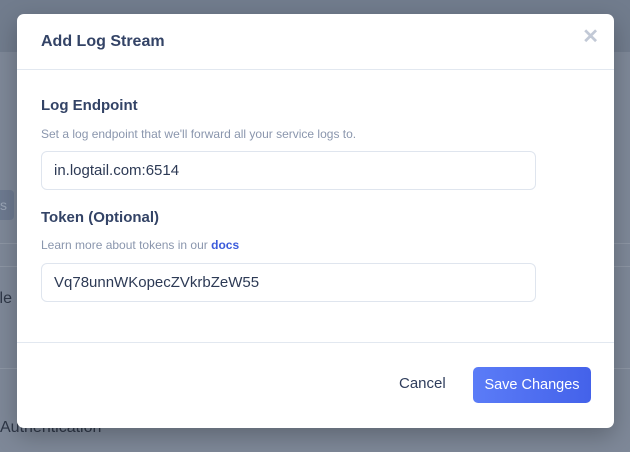  Describe the element at coordinates (315, 42) in the screenshot. I see `modal-header: Add Log Stream ✕` at that location.